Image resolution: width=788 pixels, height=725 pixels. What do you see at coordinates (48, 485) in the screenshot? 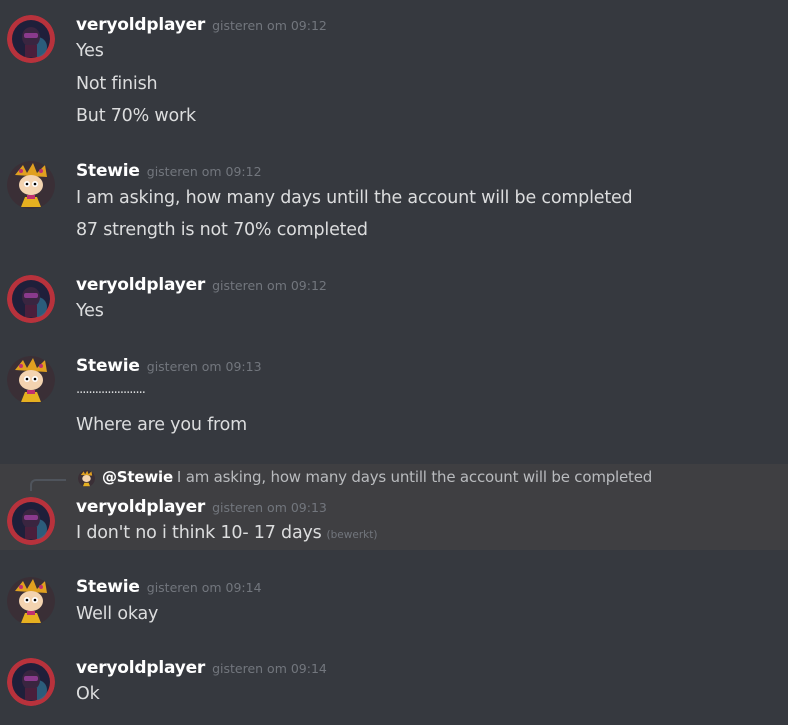
I see `reply-connector` at bounding box center [48, 485].